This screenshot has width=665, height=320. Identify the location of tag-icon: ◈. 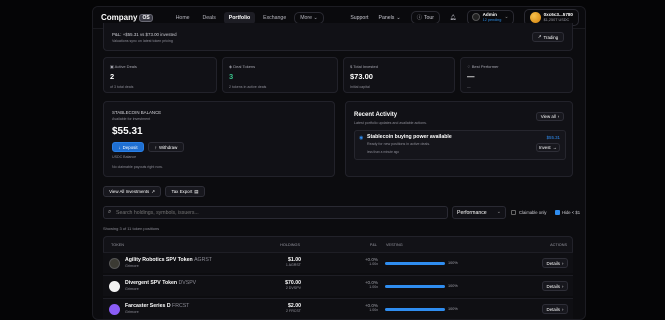
(231, 66).